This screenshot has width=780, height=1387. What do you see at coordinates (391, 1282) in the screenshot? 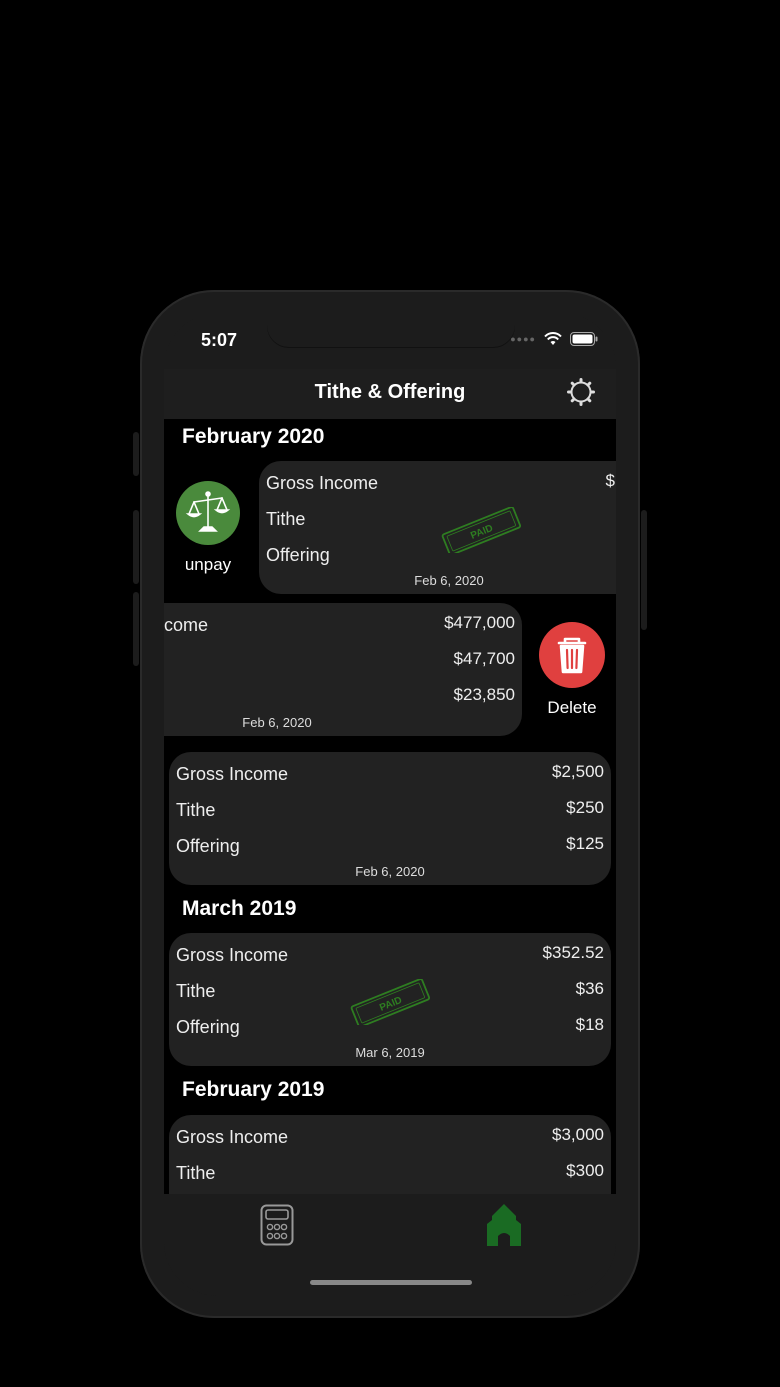
I see `home-indicator` at bounding box center [391, 1282].